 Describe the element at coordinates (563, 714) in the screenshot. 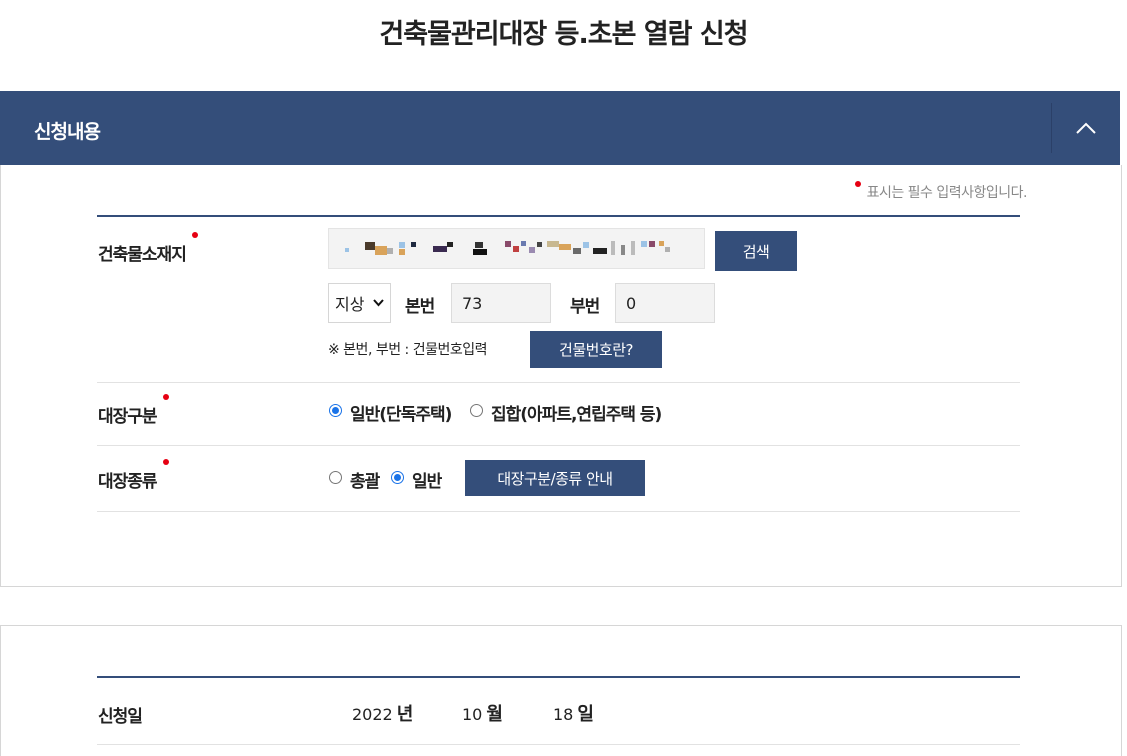

I see `day-value: 18` at that location.